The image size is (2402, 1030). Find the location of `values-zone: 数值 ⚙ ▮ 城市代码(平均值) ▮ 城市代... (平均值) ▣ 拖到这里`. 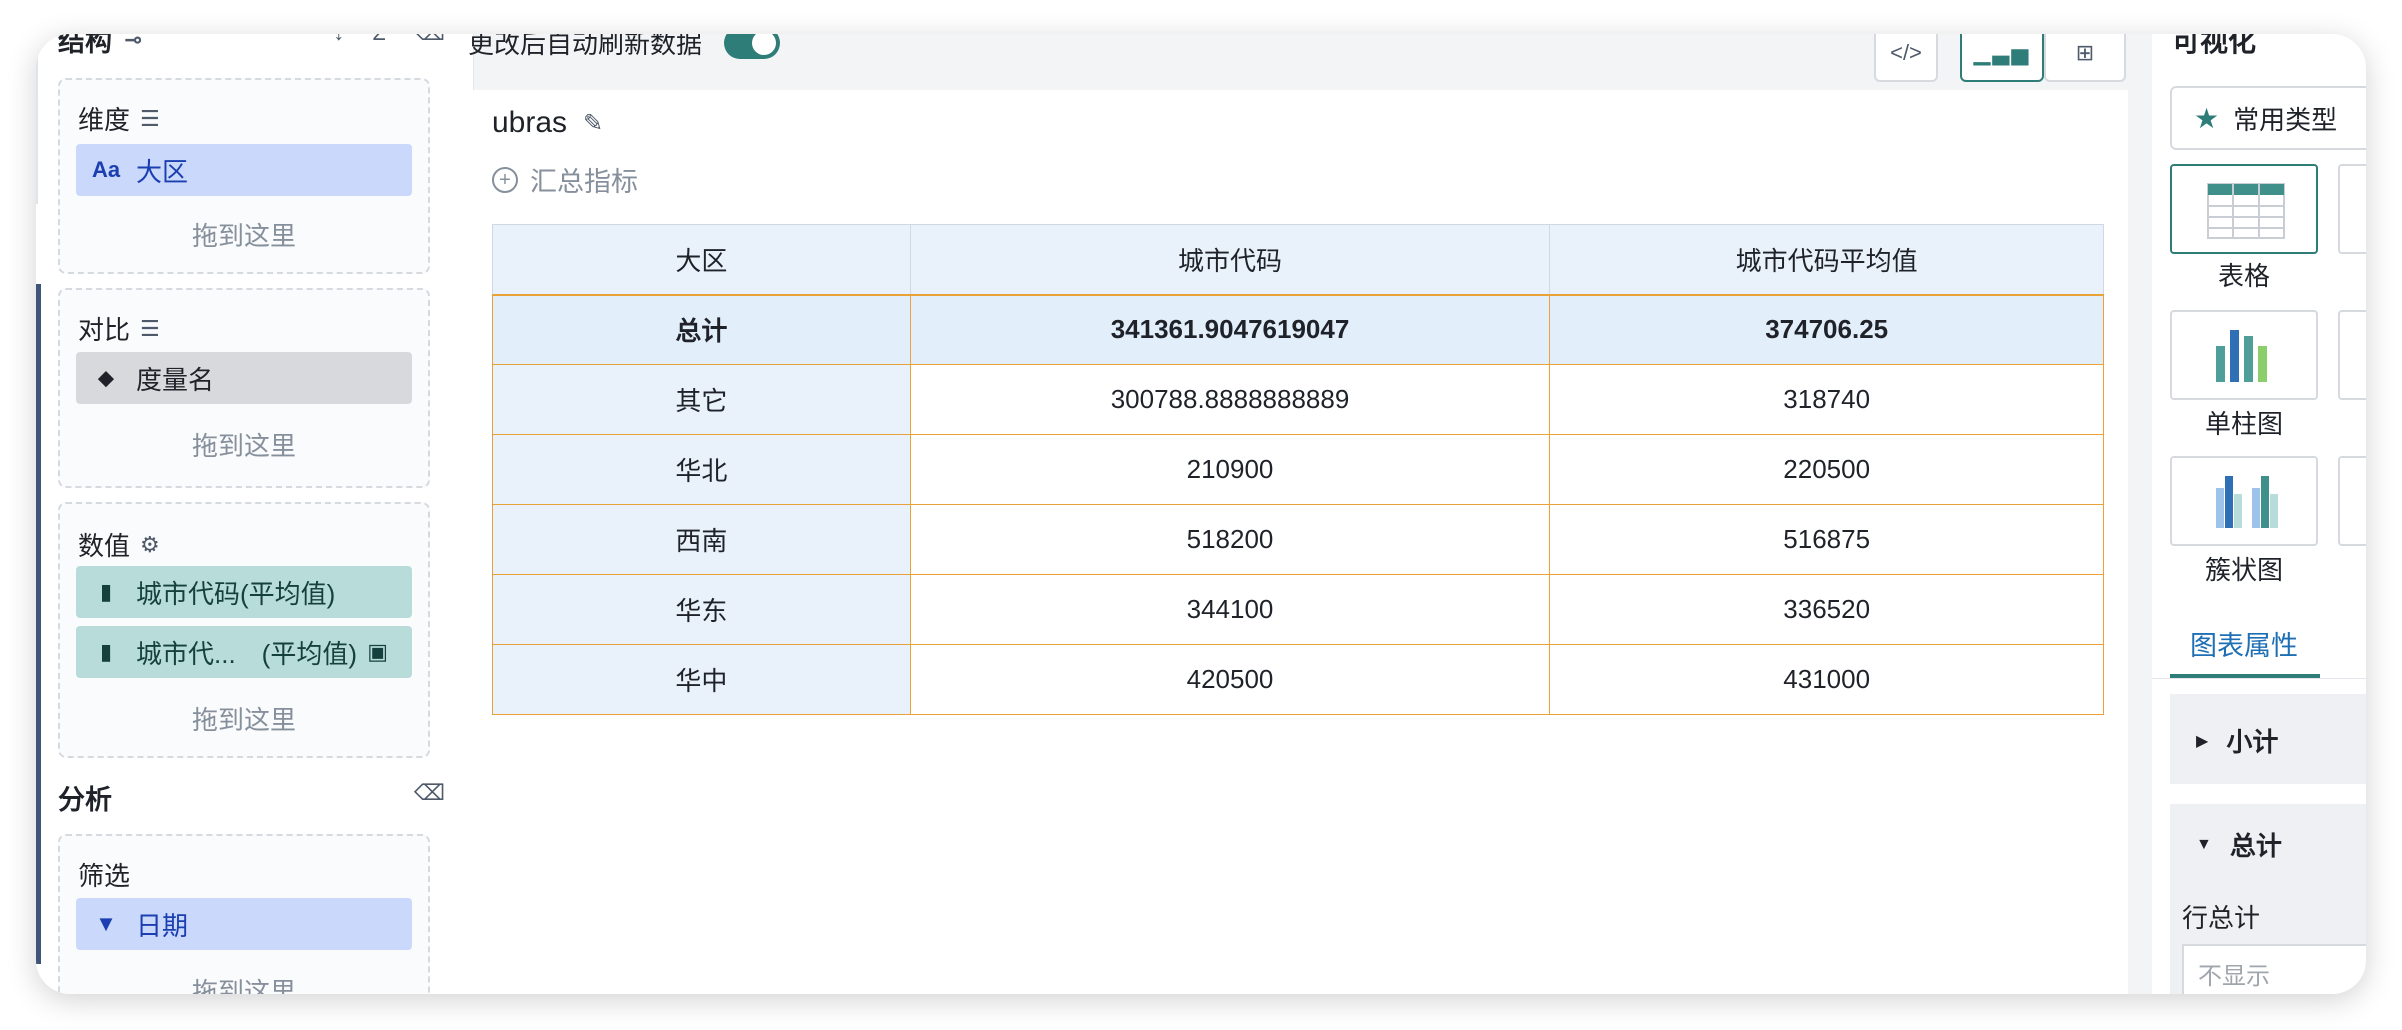

values-zone: 数值 ⚙ ▮ 城市代码(平均值) ▮ 城市代... (平均值) ▣ 拖到这里 is located at coordinates (244, 630).